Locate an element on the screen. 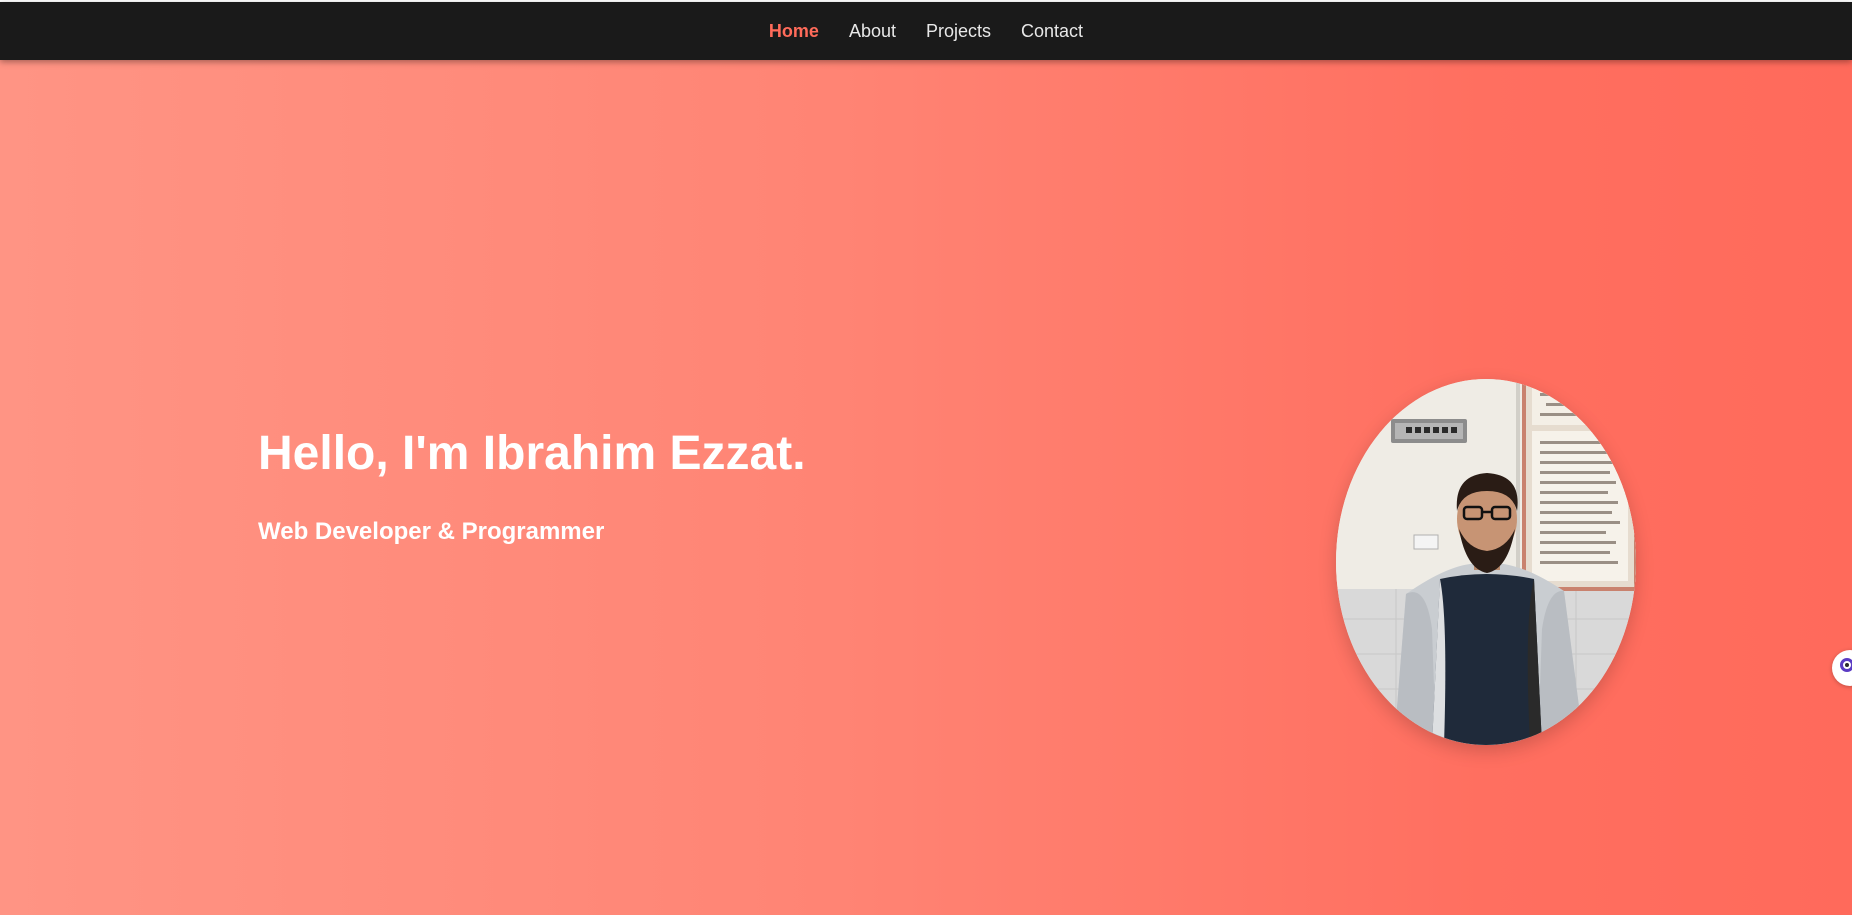 The image size is (1852, 915). nav-item-contact: Contact is located at coordinates (1052, 31).